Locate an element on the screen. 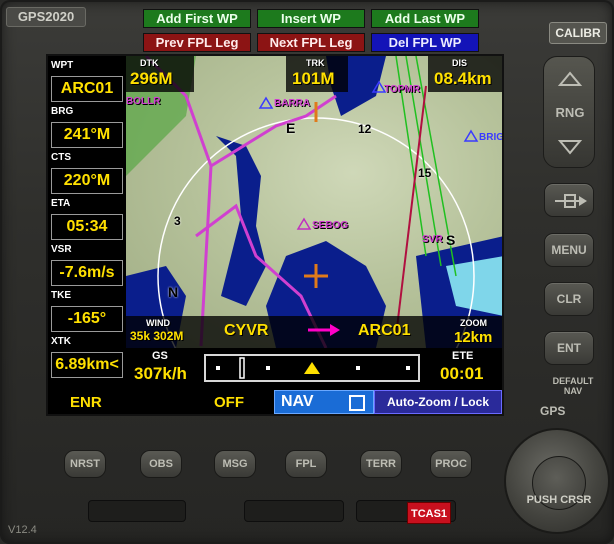 This screenshot has height=544, width=614. direct-to-icon is located at coordinates (571, 201).